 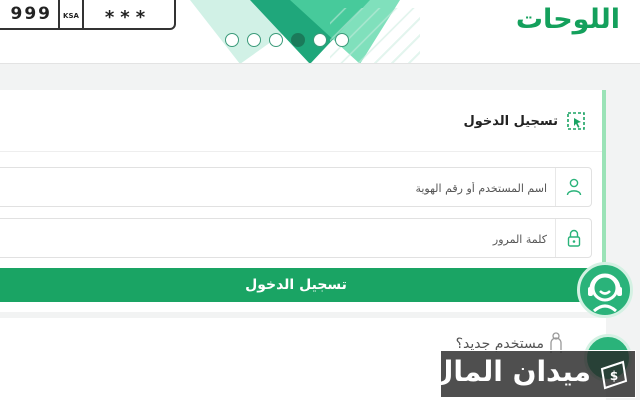 I want to click on site-logo: اللوحات, so click(x=568, y=19).